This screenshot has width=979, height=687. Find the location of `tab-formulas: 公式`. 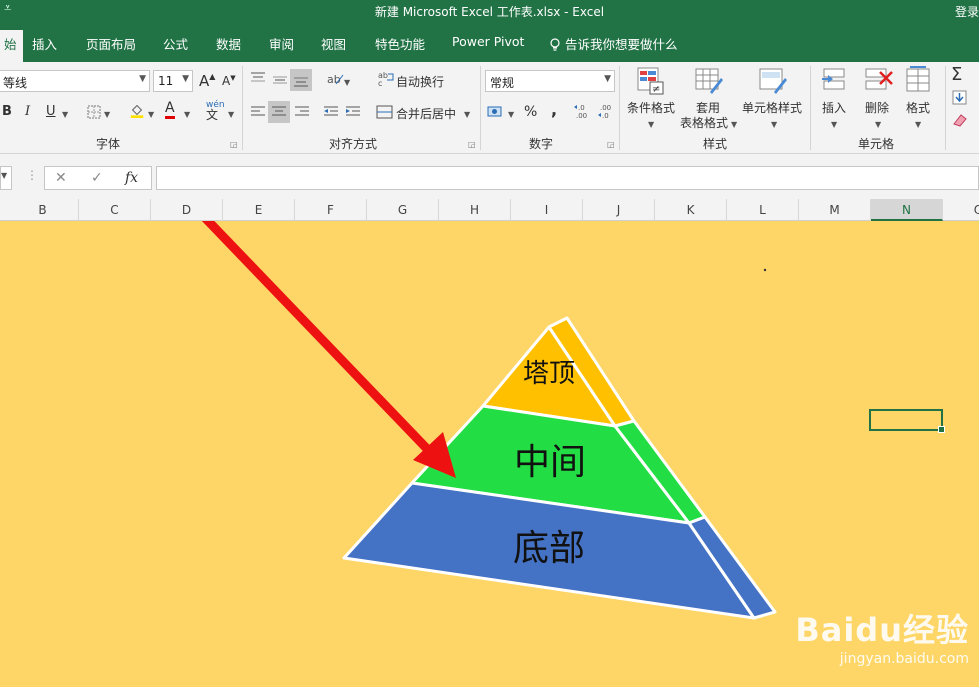

tab-formulas: 公式 is located at coordinates (175, 43).